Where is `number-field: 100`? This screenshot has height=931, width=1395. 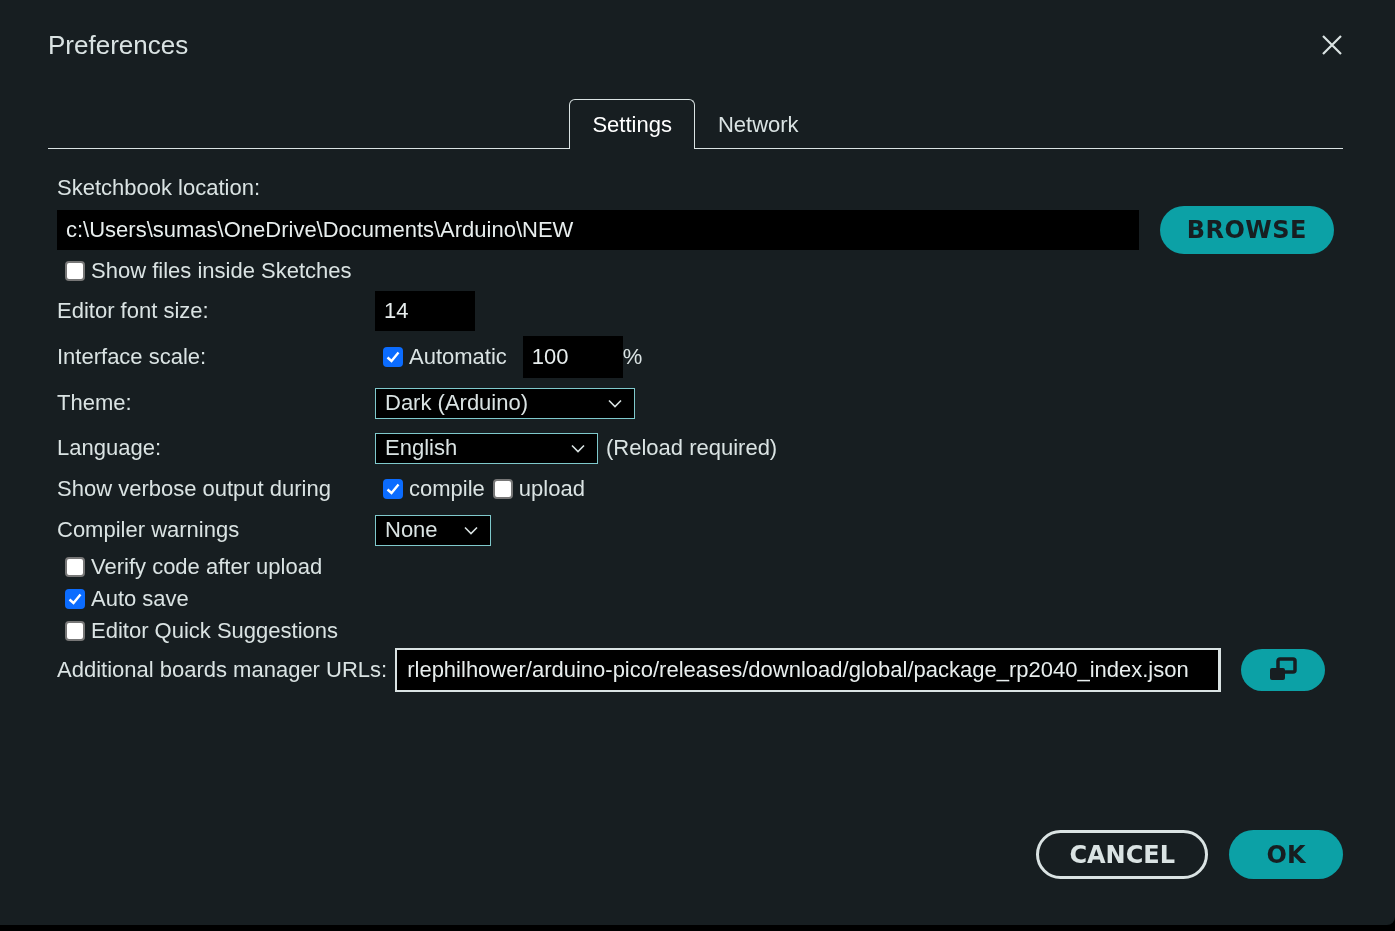
number-field: 100 is located at coordinates (572, 357).